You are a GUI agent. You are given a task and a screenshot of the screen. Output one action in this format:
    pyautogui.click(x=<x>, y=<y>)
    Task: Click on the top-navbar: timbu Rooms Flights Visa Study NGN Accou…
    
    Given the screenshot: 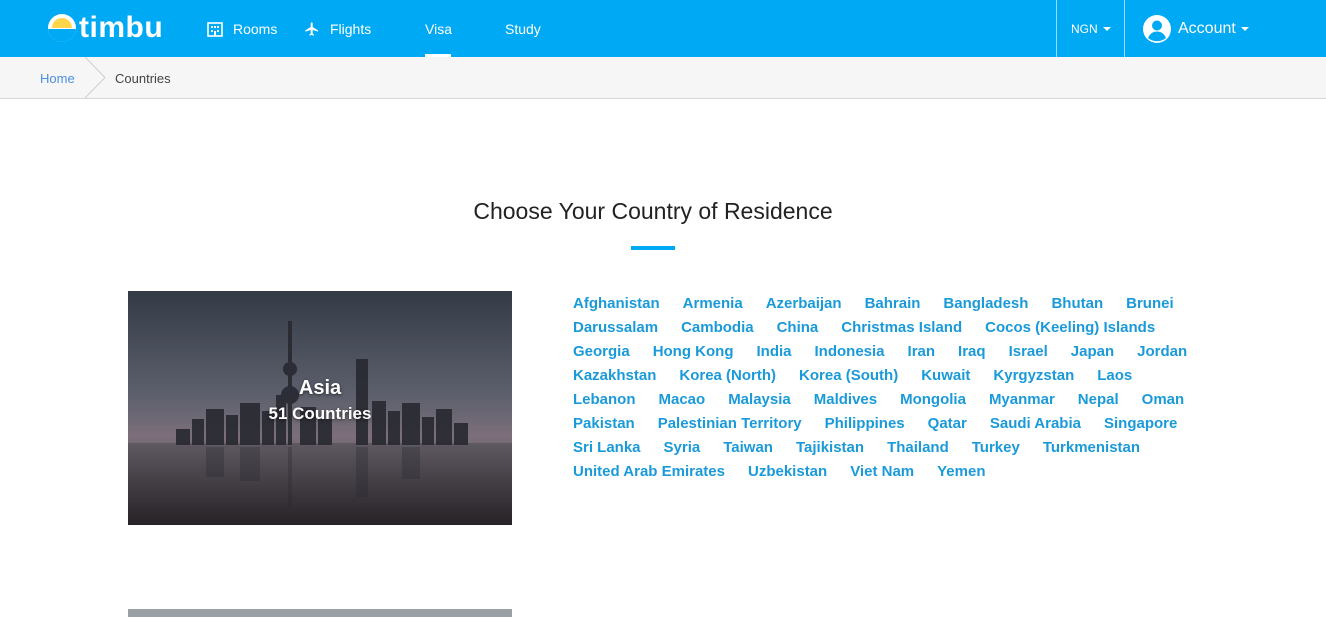 What is the action you would take?
    pyautogui.click(x=663, y=28)
    